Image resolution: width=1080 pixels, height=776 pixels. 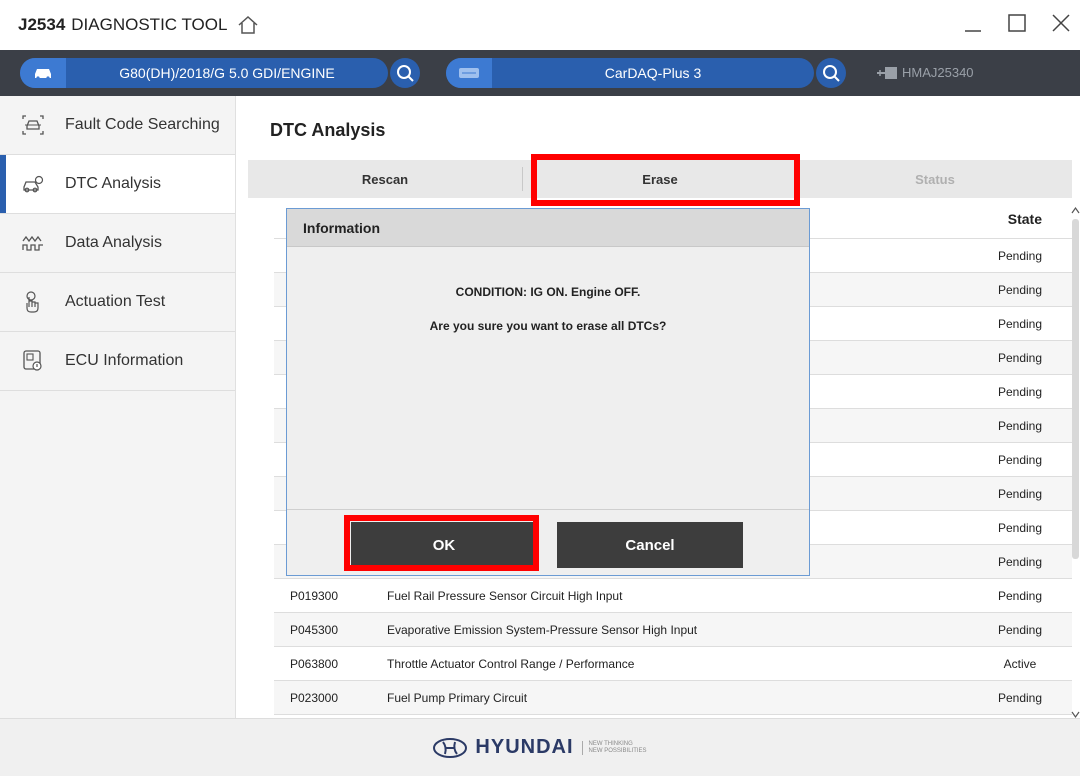 I want to click on sidebar-item-dtc-analysis: DTC Analysis, so click(x=117, y=184).